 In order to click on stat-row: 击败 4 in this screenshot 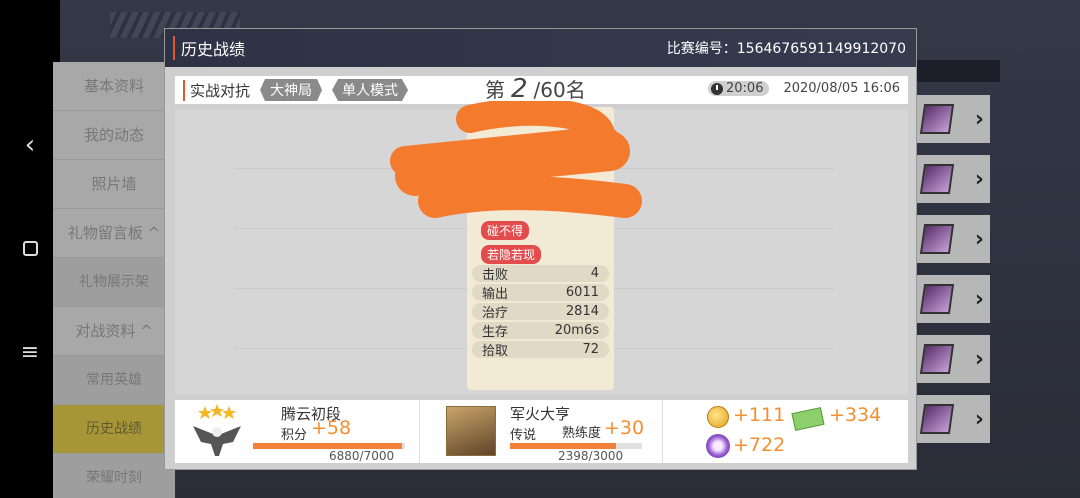, I will do `click(540, 274)`.